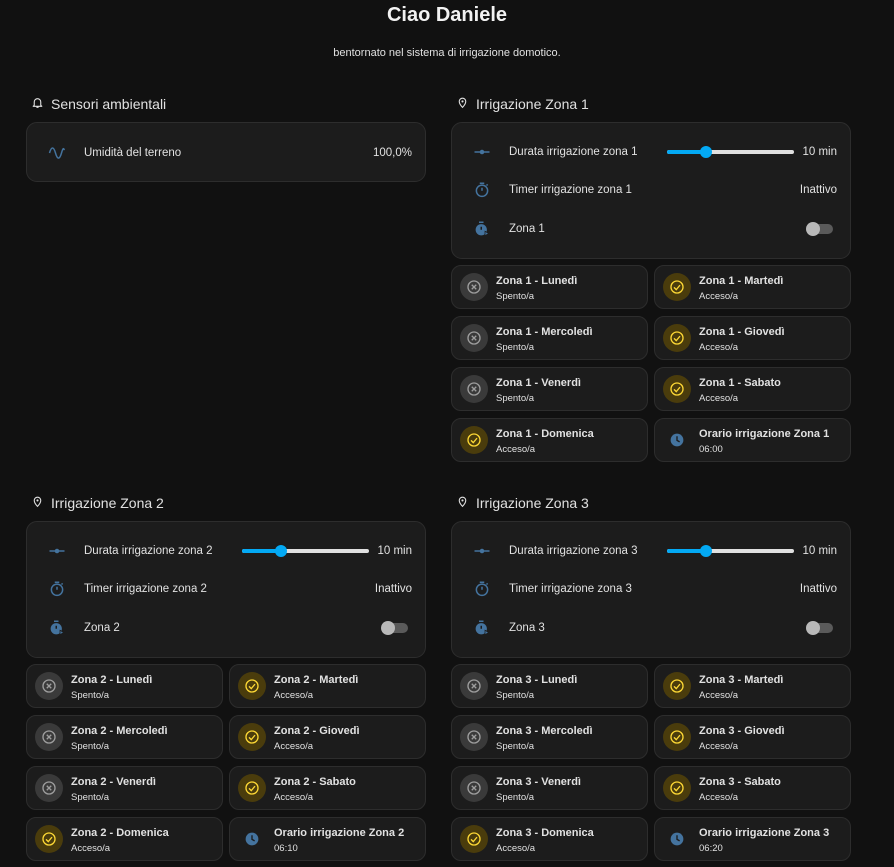 The image size is (894, 867). What do you see at coordinates (317, 731) in the screenshot?
I see `tile-name: Zona 2 - Giovedì` at bounding box center [317, 731].